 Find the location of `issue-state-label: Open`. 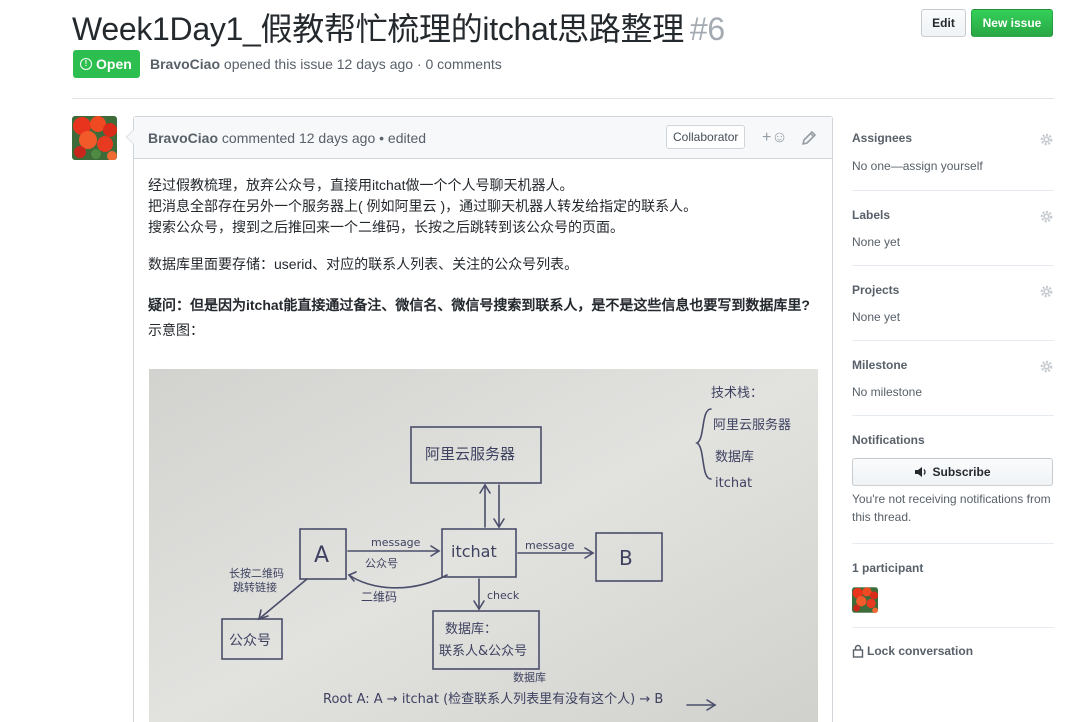

issue-state-label: Open is located at coordinates (114, 64).